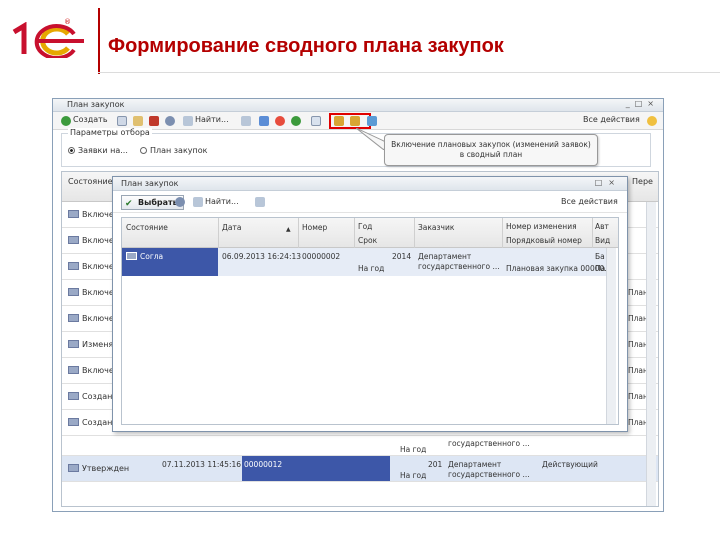  Describe the element at coordinates (154, 121) in the screenshot. I see `delete-icon` at that location.